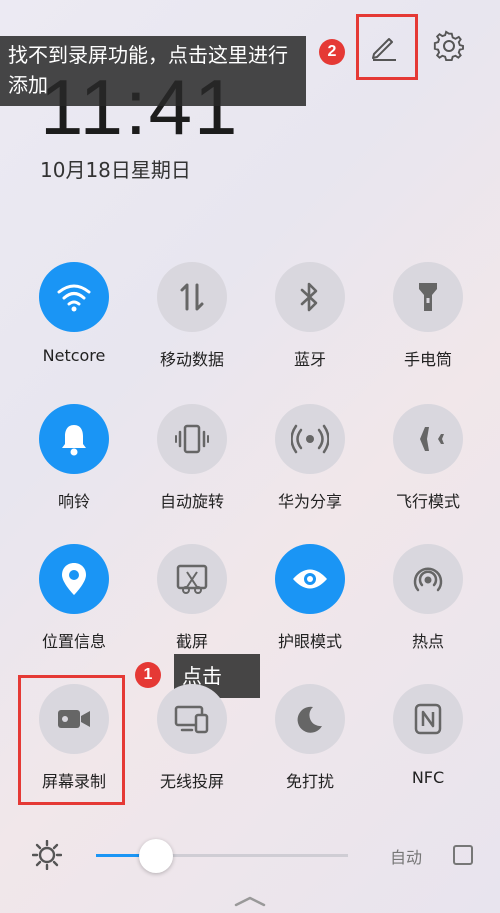 This screenshot has height=913, width=500. I want to click on tile-screenshot: 截屏, so click(192, 604).